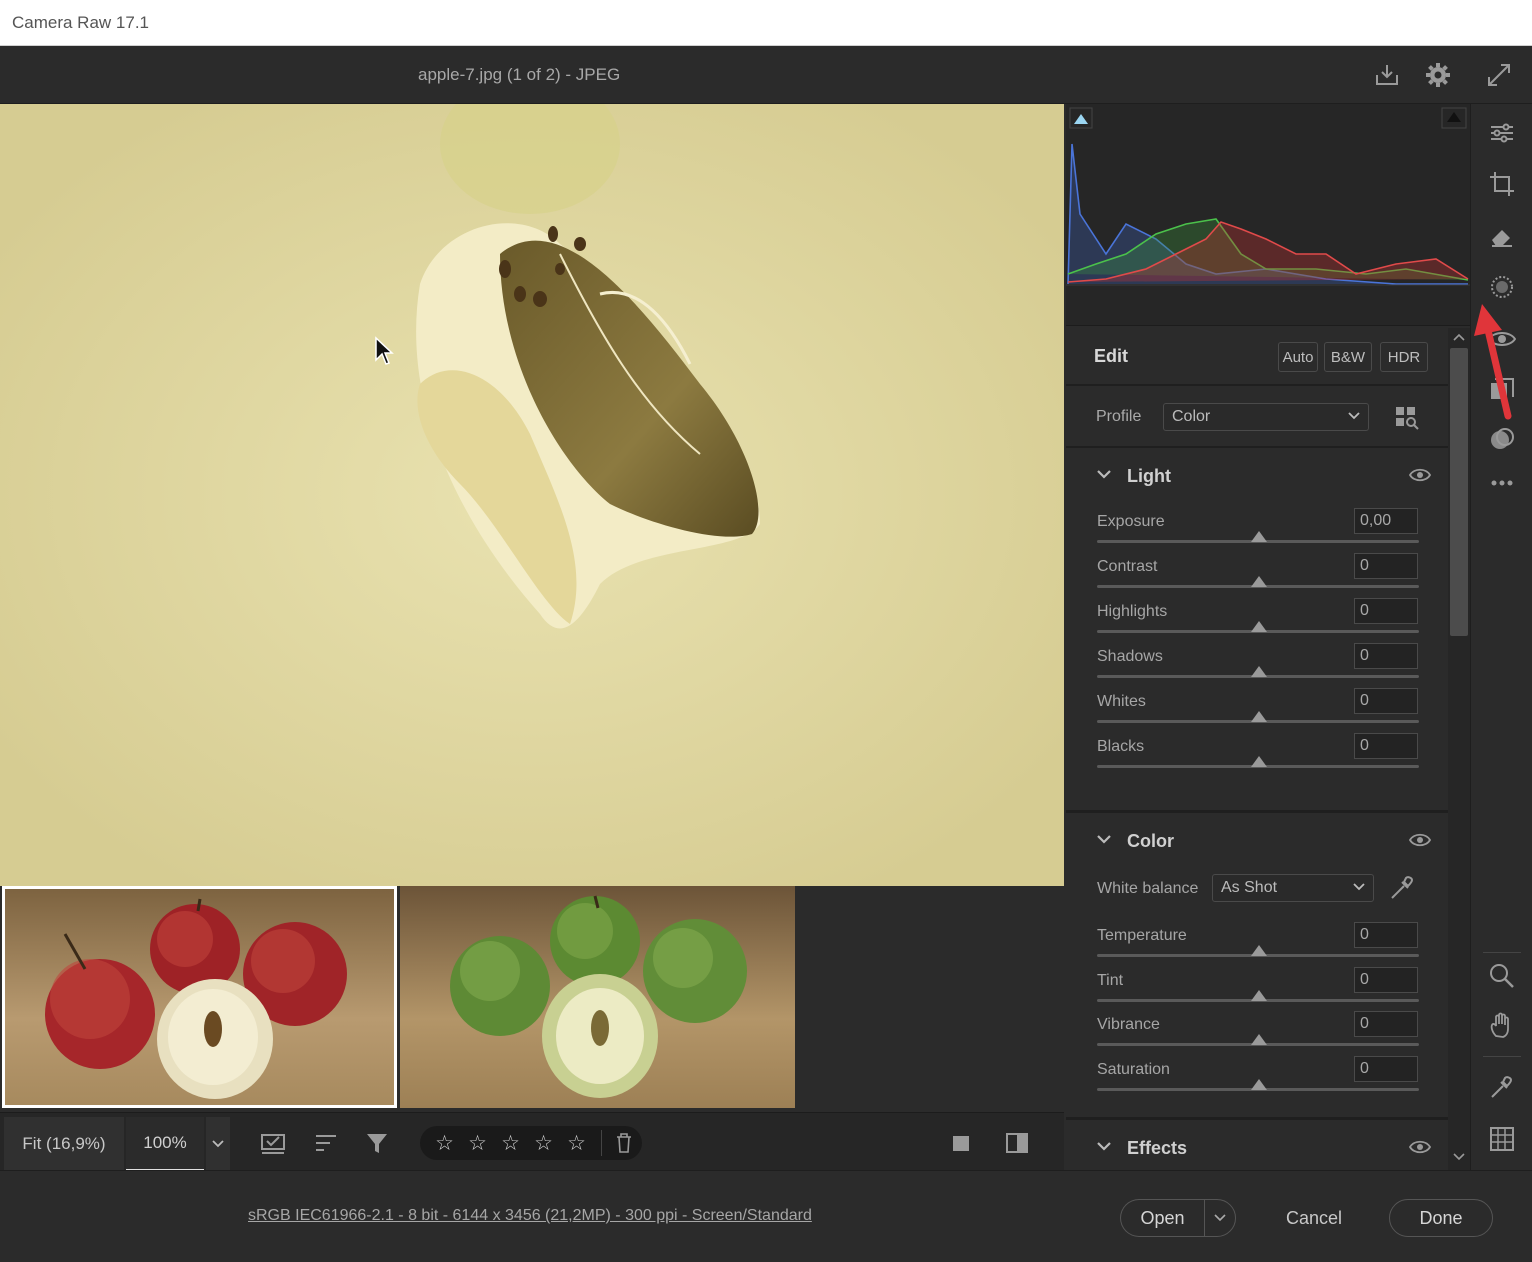 The width and height of the screenshot is (1532, 1262). I want to click on sort-icon, so click(326, 1143).